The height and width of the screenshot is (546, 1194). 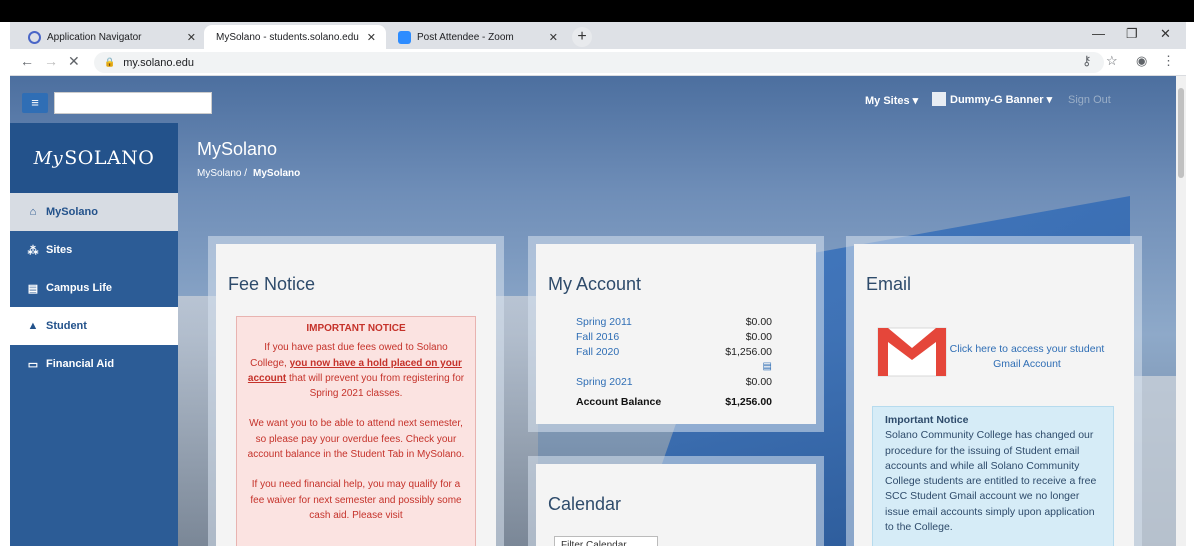 What do you see at coordinates (927, 420) in the screenshot?
I see `email-notice-heading: Important Notice` at bounding box center [927, 420].